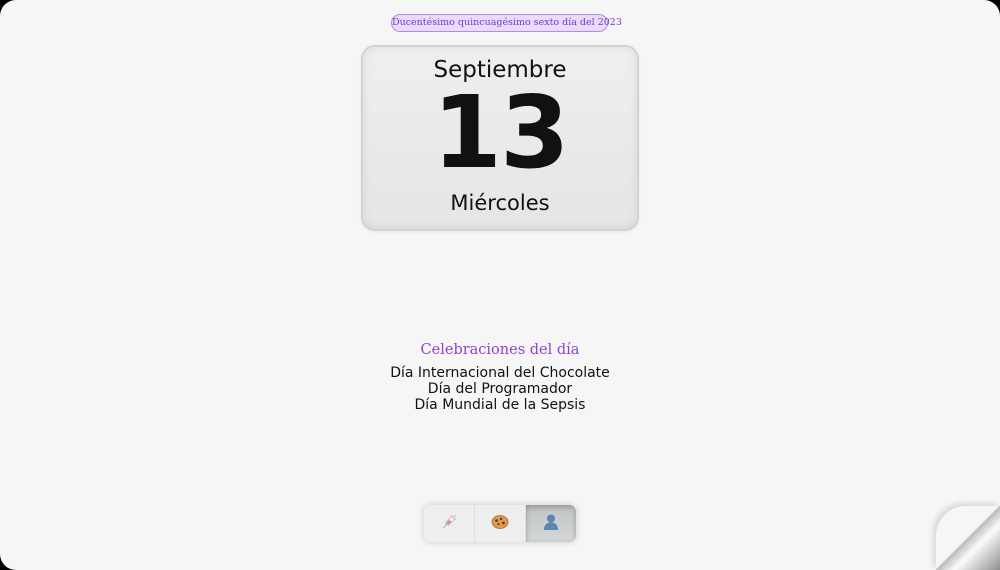 The width and height of the screenshot is (1000, 570). I want to click on tab-syringe, so click(449, 523).